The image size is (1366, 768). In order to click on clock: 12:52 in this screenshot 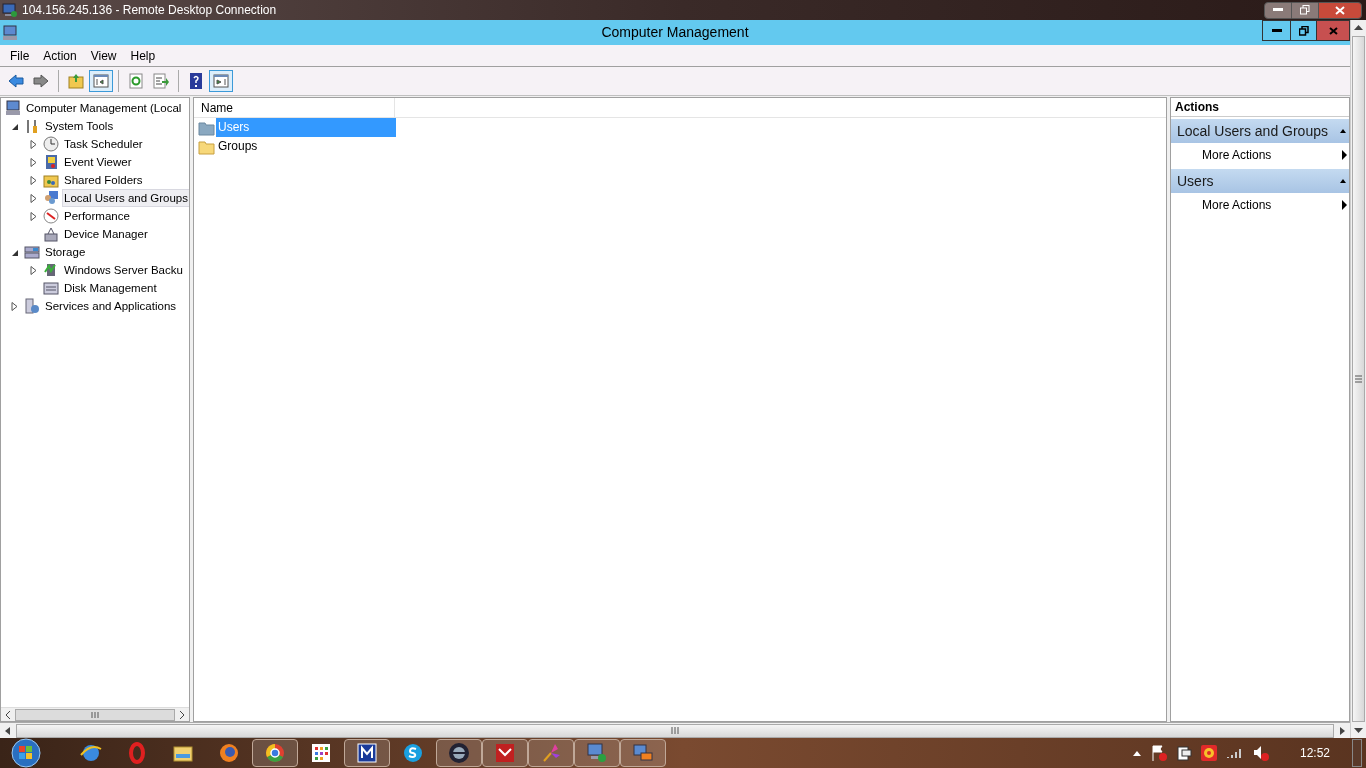, I will do `click(1314, 753)`.